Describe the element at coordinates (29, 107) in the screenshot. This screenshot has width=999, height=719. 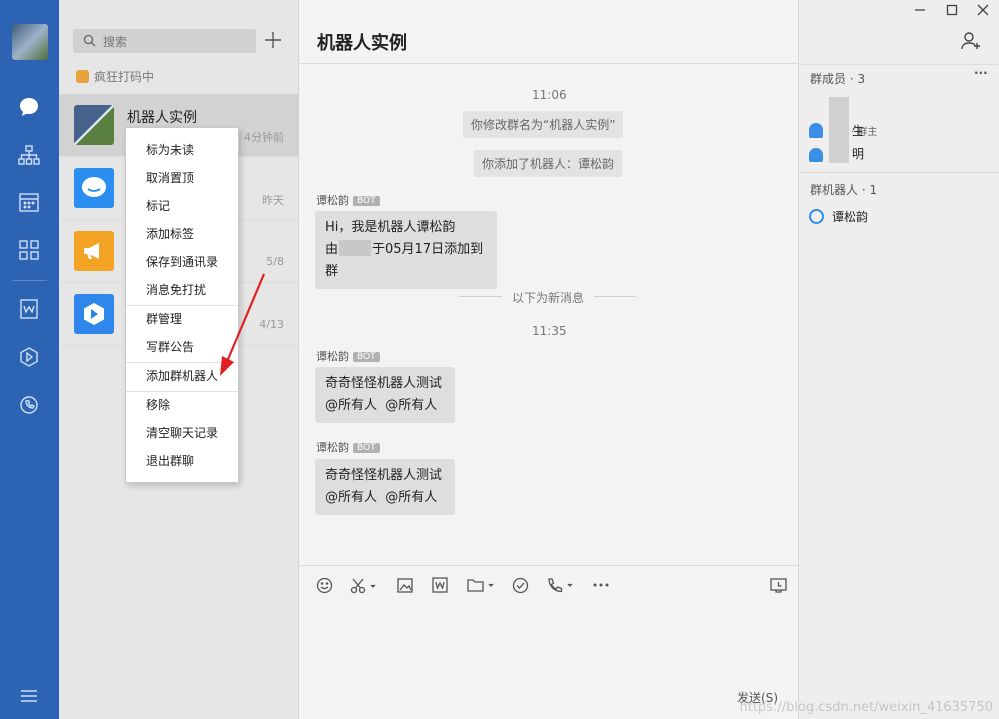
I see `message-icon` at that location.